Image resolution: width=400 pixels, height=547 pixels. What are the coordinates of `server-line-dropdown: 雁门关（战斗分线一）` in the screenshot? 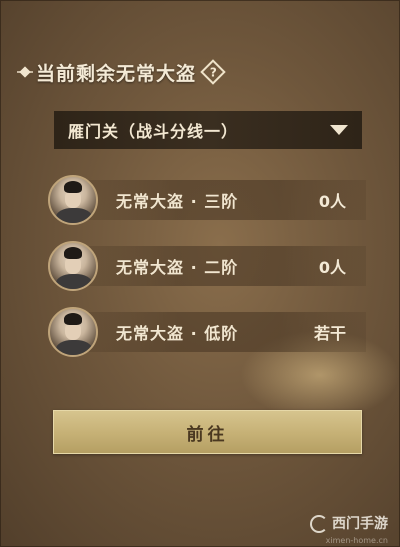 It's located at (208, 130).